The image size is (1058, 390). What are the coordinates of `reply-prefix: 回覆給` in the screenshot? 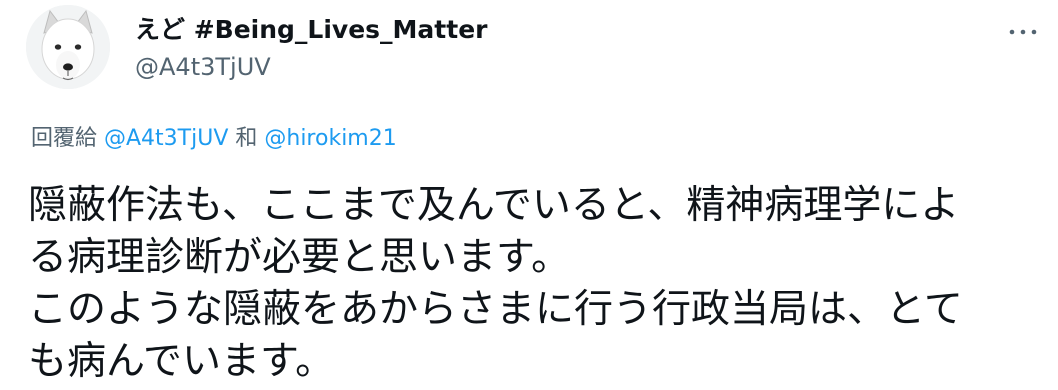 It's located at (67, 138).